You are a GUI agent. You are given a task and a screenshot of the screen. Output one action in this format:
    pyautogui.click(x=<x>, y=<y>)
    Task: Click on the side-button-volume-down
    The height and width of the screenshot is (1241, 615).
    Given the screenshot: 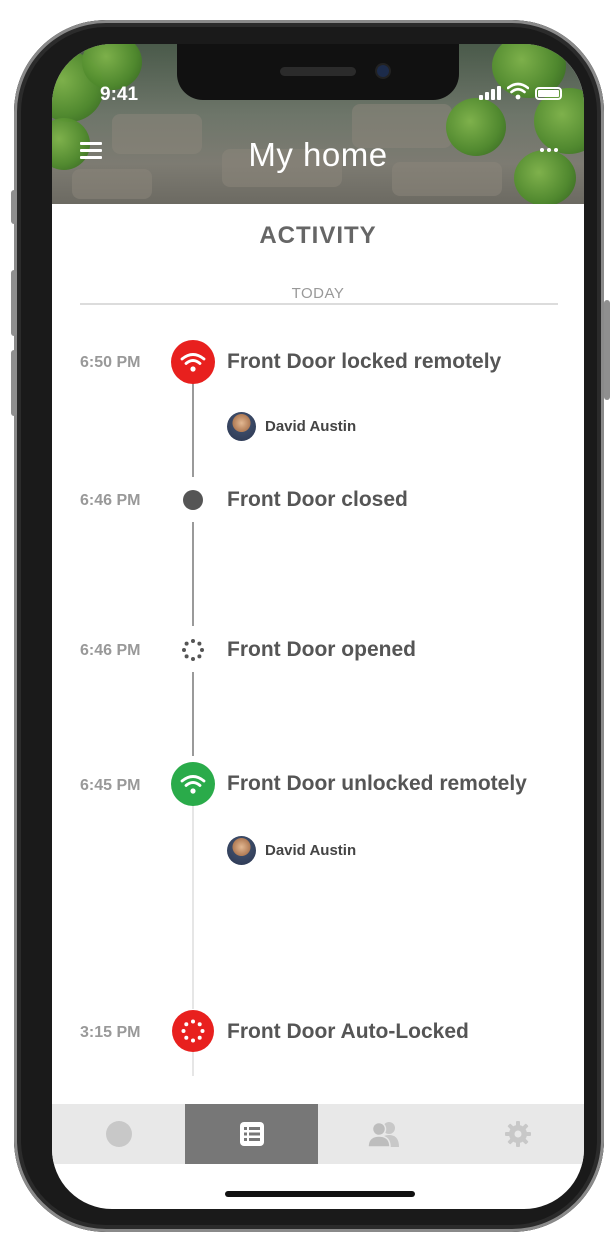 What is the action you would take?
    pyautogui.click(x=14, y=383)
    